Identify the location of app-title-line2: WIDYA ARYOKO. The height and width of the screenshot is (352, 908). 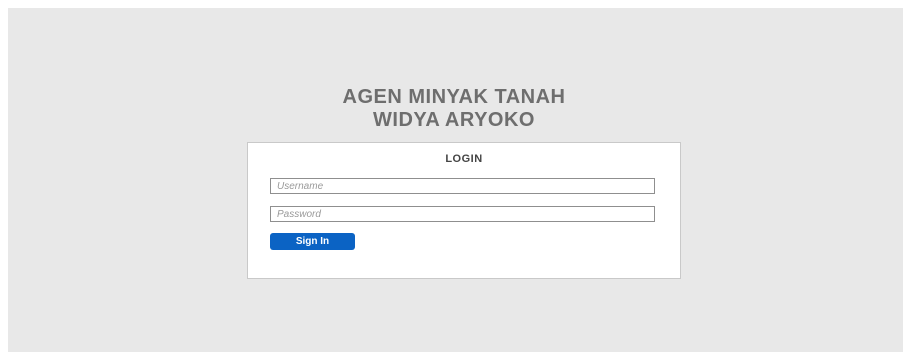
(454, 120).